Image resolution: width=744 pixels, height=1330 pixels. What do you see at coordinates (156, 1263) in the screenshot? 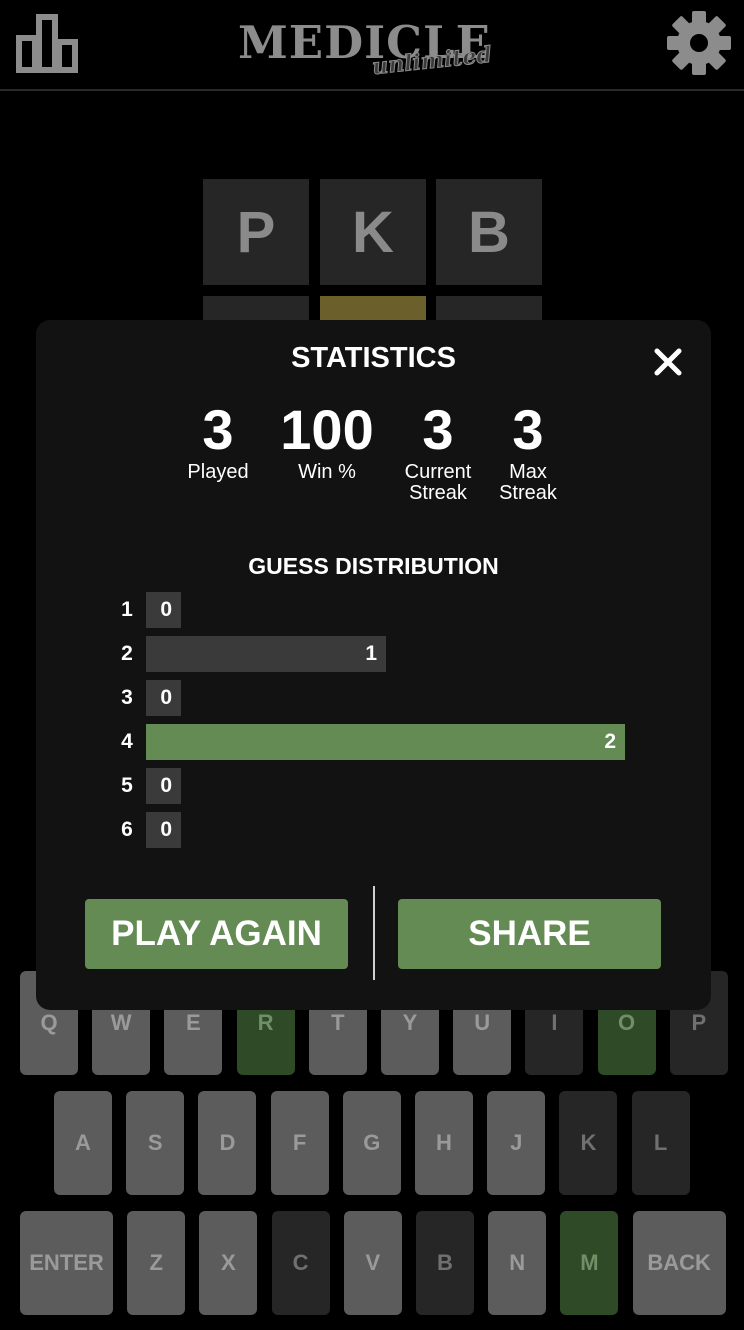
I see `key-z: Z` at bounding box center [156, 1263].